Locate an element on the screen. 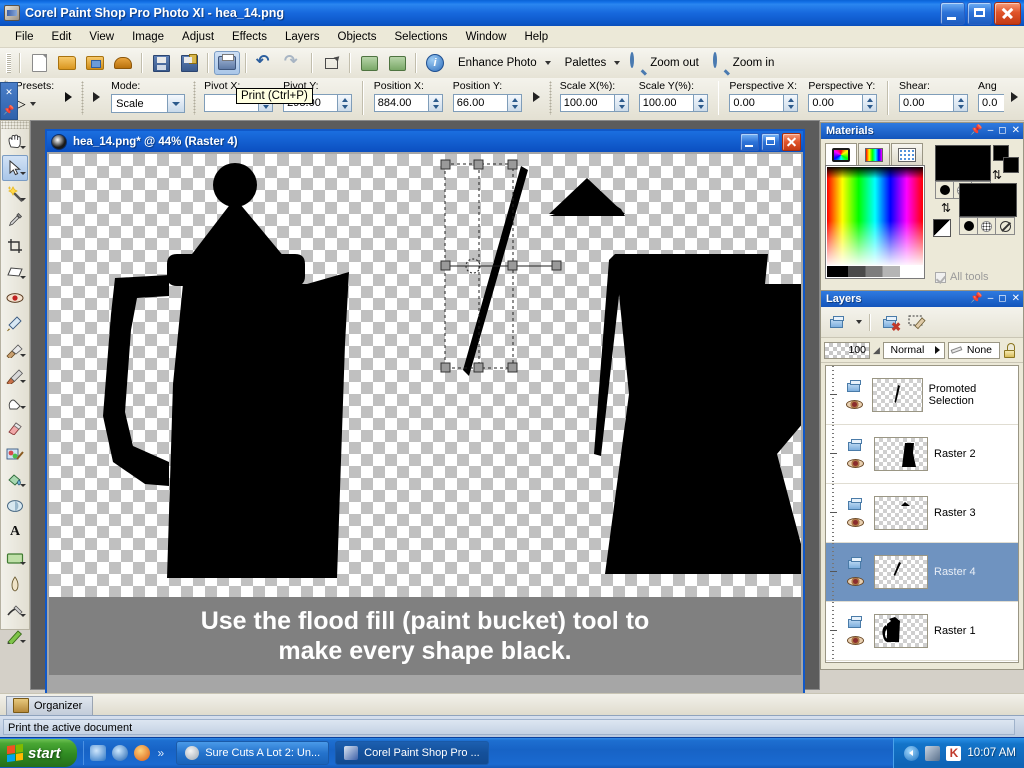 The width and height of the screenshot is (1024, 768). smudge-tool is located at coordinates (15, 402).